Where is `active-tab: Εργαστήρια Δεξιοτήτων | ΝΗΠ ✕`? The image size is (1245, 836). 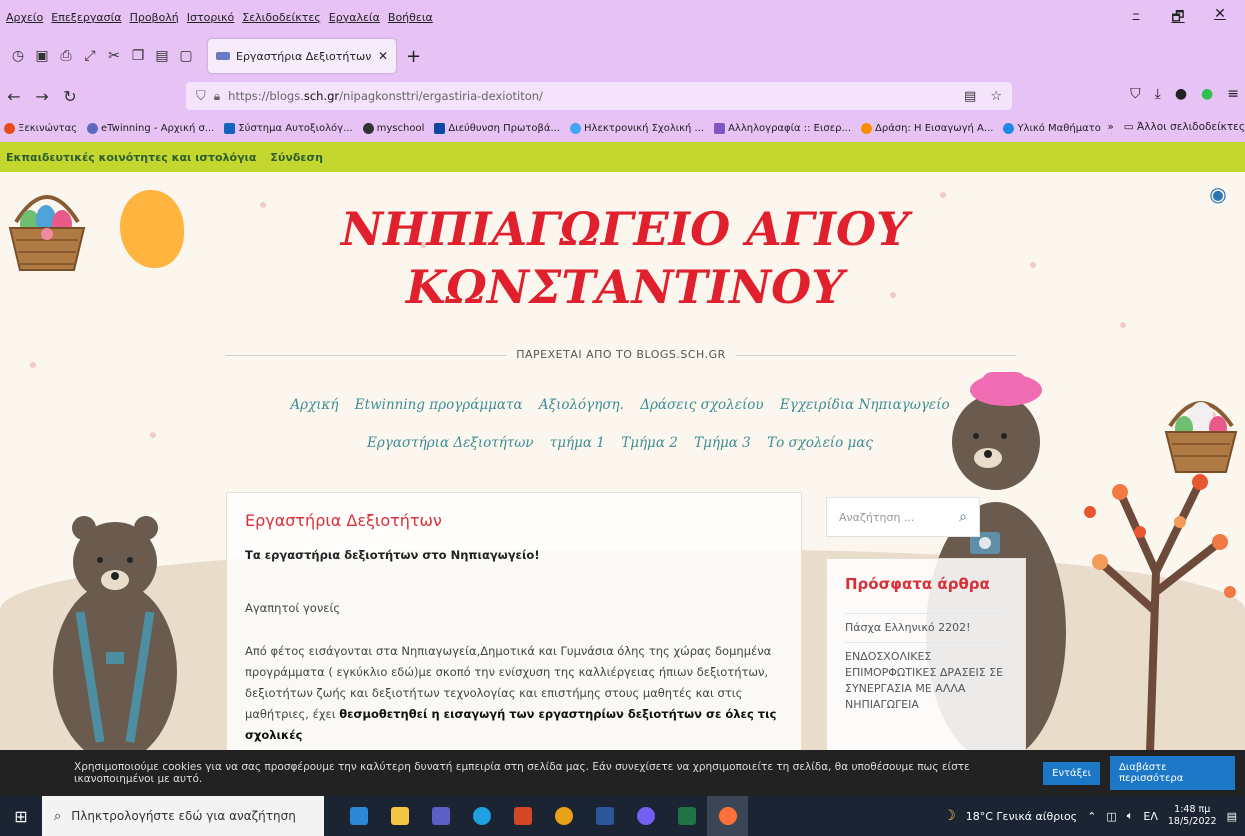
active-tab: Εργαστήρια Δεξιοτήτων | ΝΗΠ ✕ is located at coordinates (302, 56).